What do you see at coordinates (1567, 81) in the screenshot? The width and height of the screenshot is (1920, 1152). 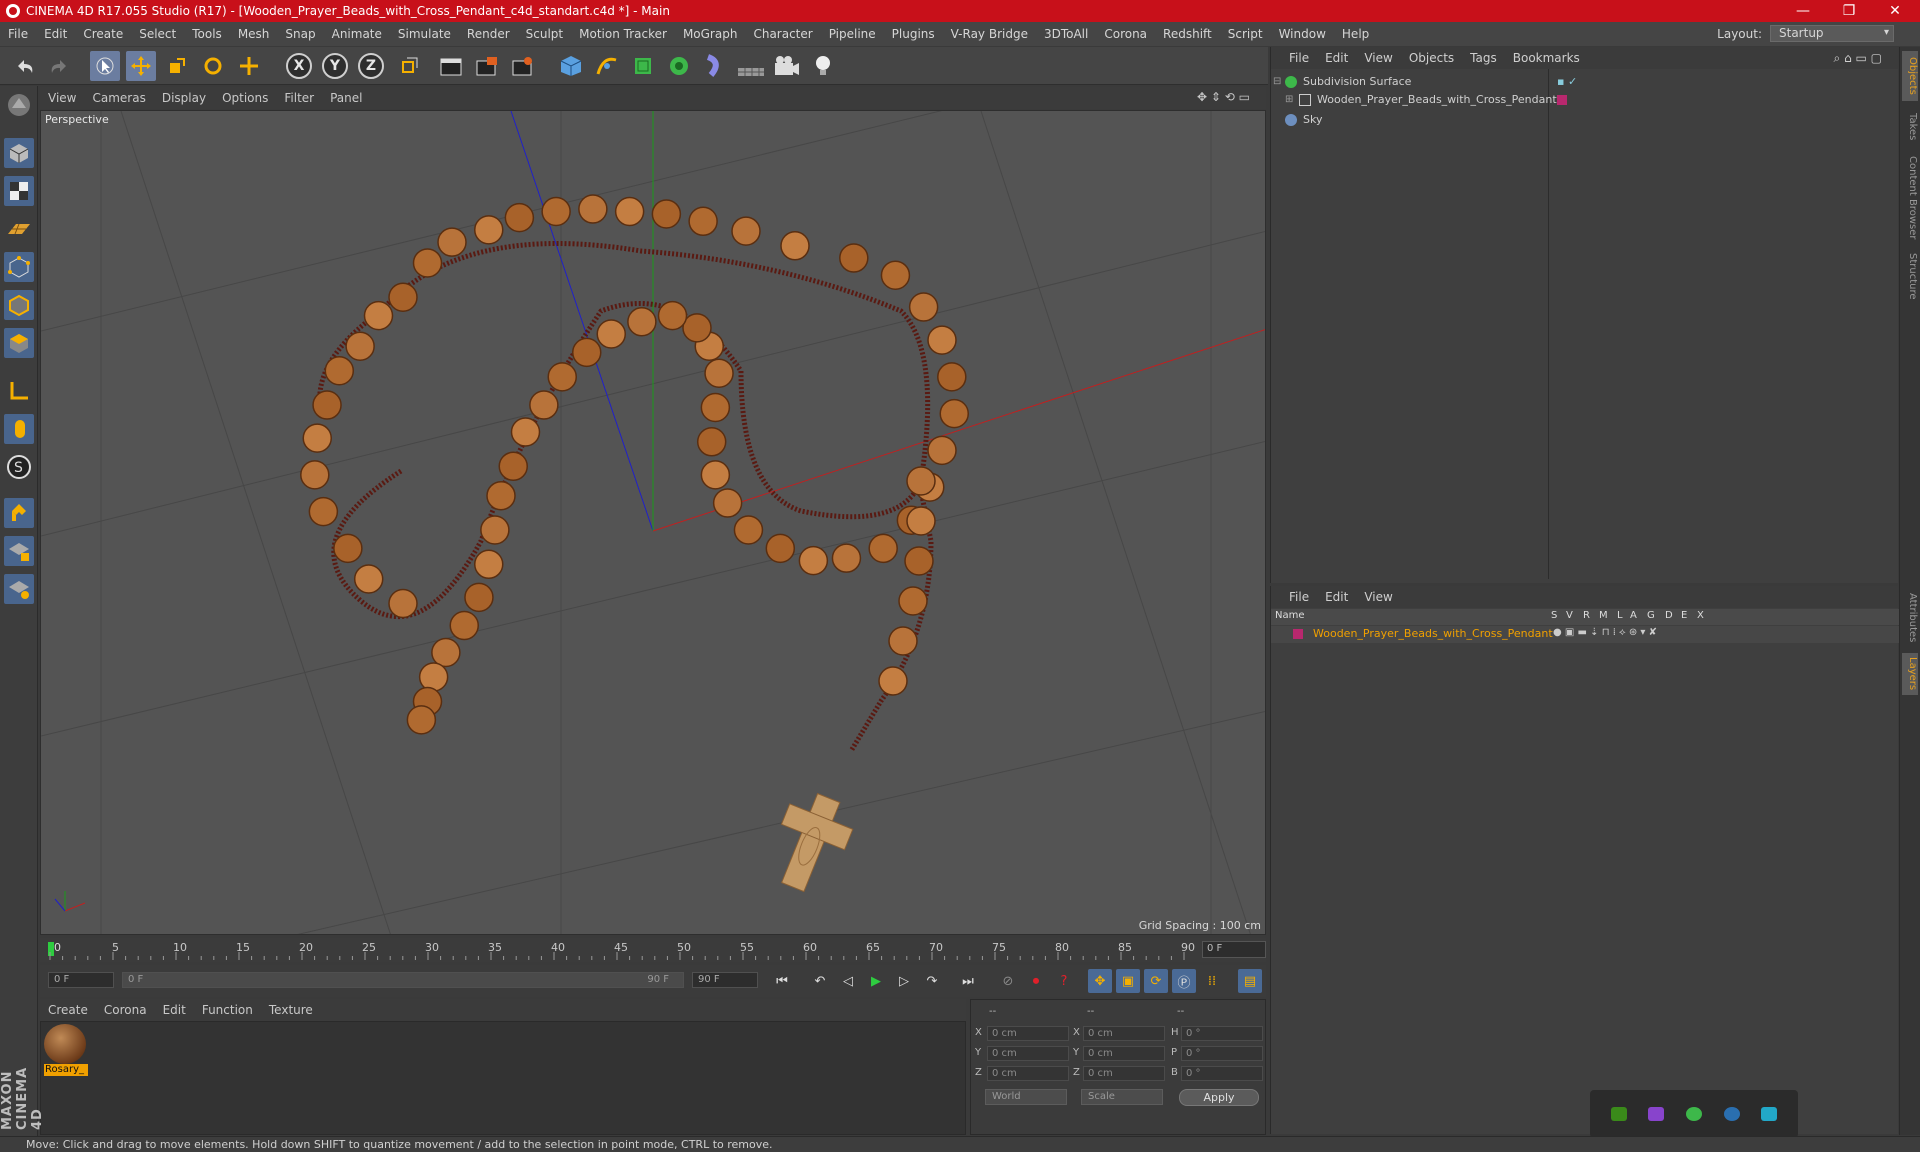 I see `visibility-toggle-icon: ▪ ✓` at bounding box center [1567, 81].